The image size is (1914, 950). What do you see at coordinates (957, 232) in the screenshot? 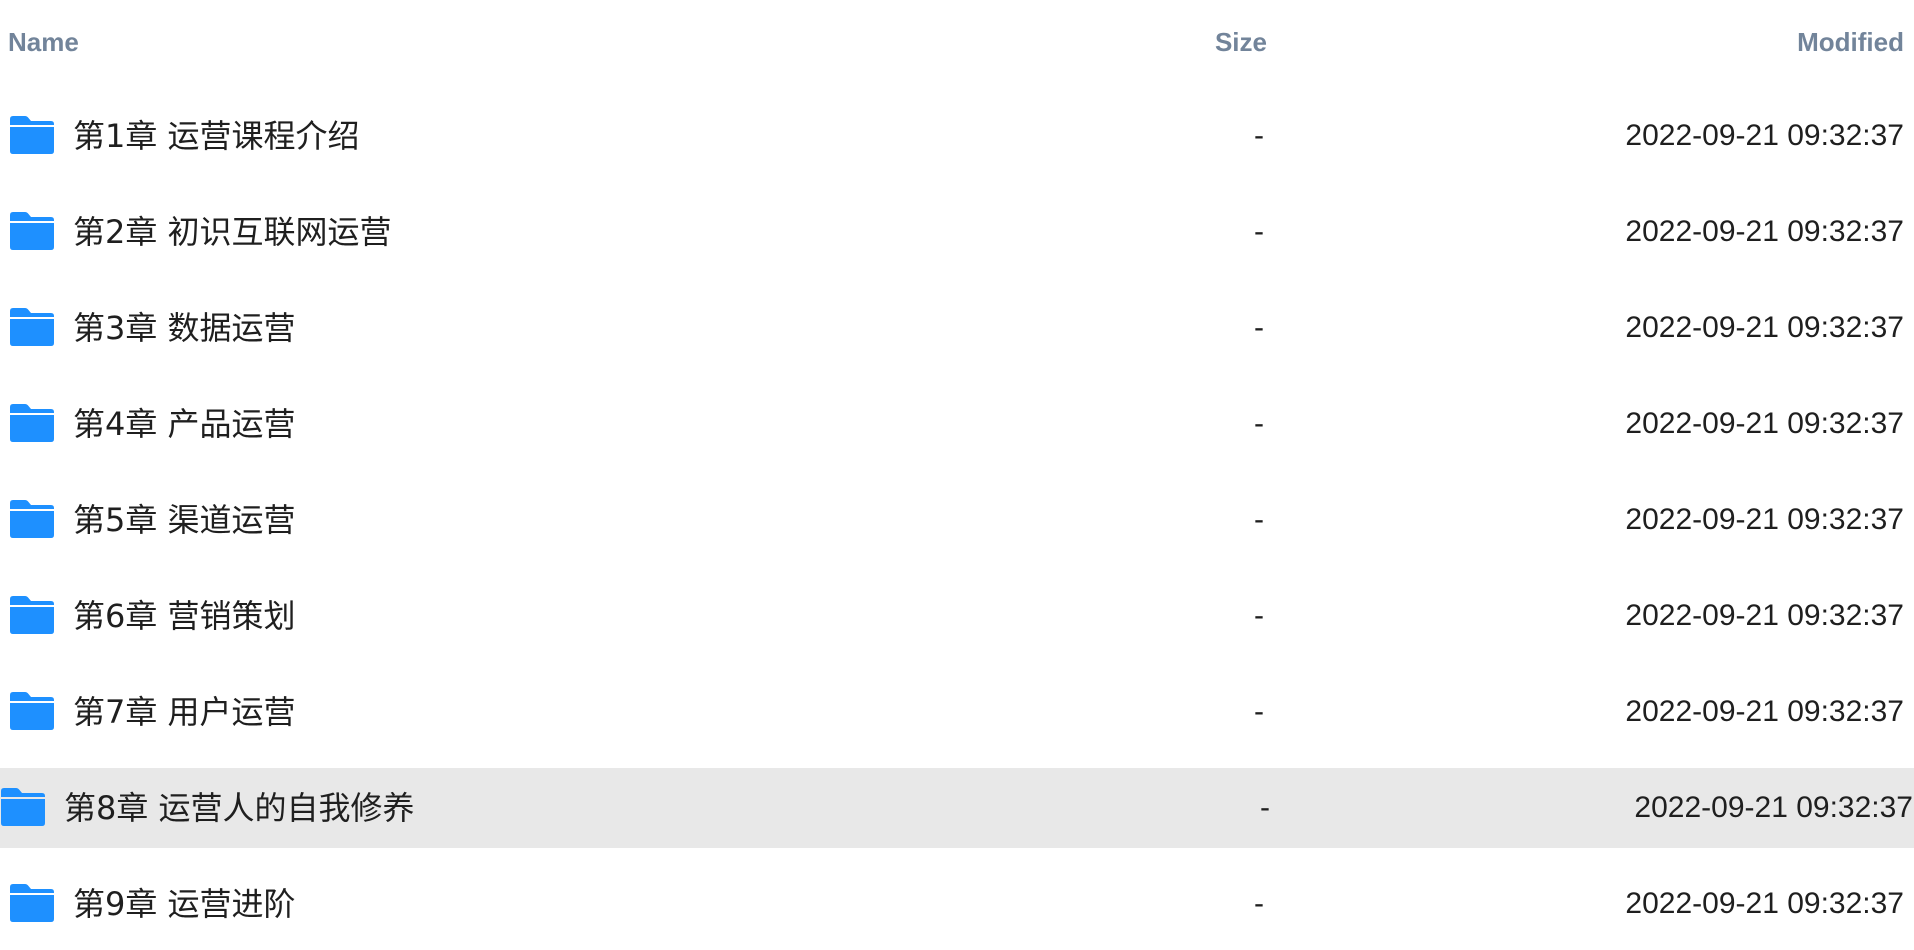
I see `folder-row: 第2章 初识互联网运营 - 2022-09-21 09:32:37` at bounding box center [957, 232].